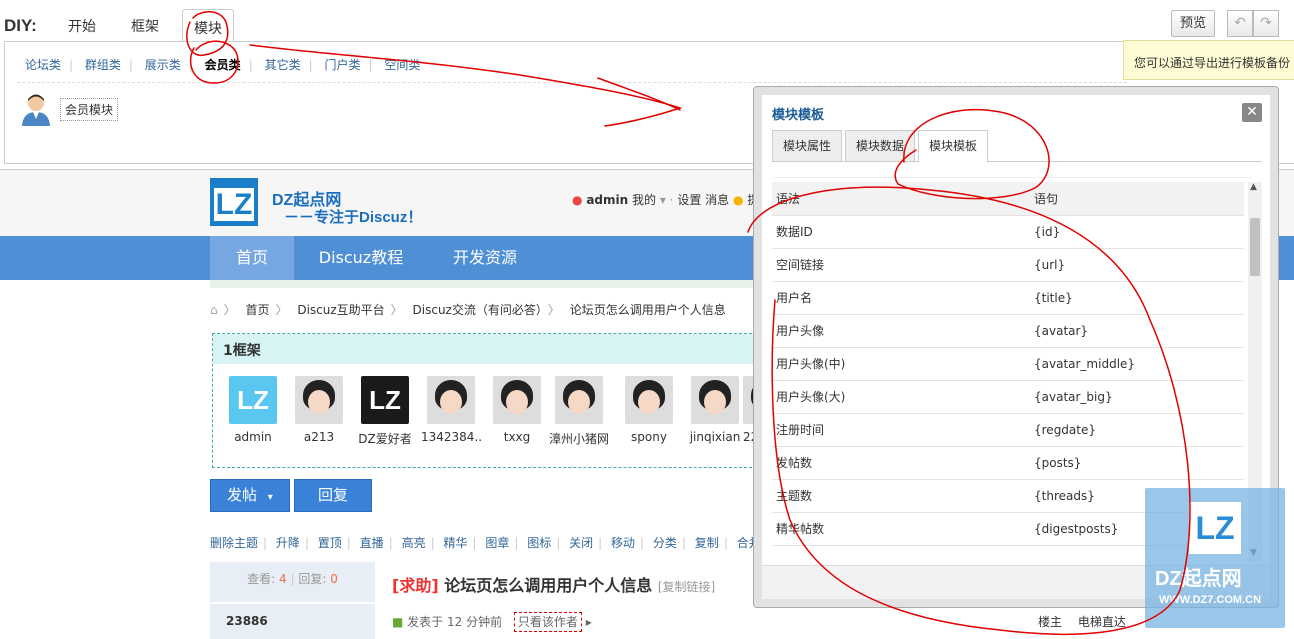 This screenshot has height=639, width=1294. I want to click on tab-start: 开始, so click(82, 26).